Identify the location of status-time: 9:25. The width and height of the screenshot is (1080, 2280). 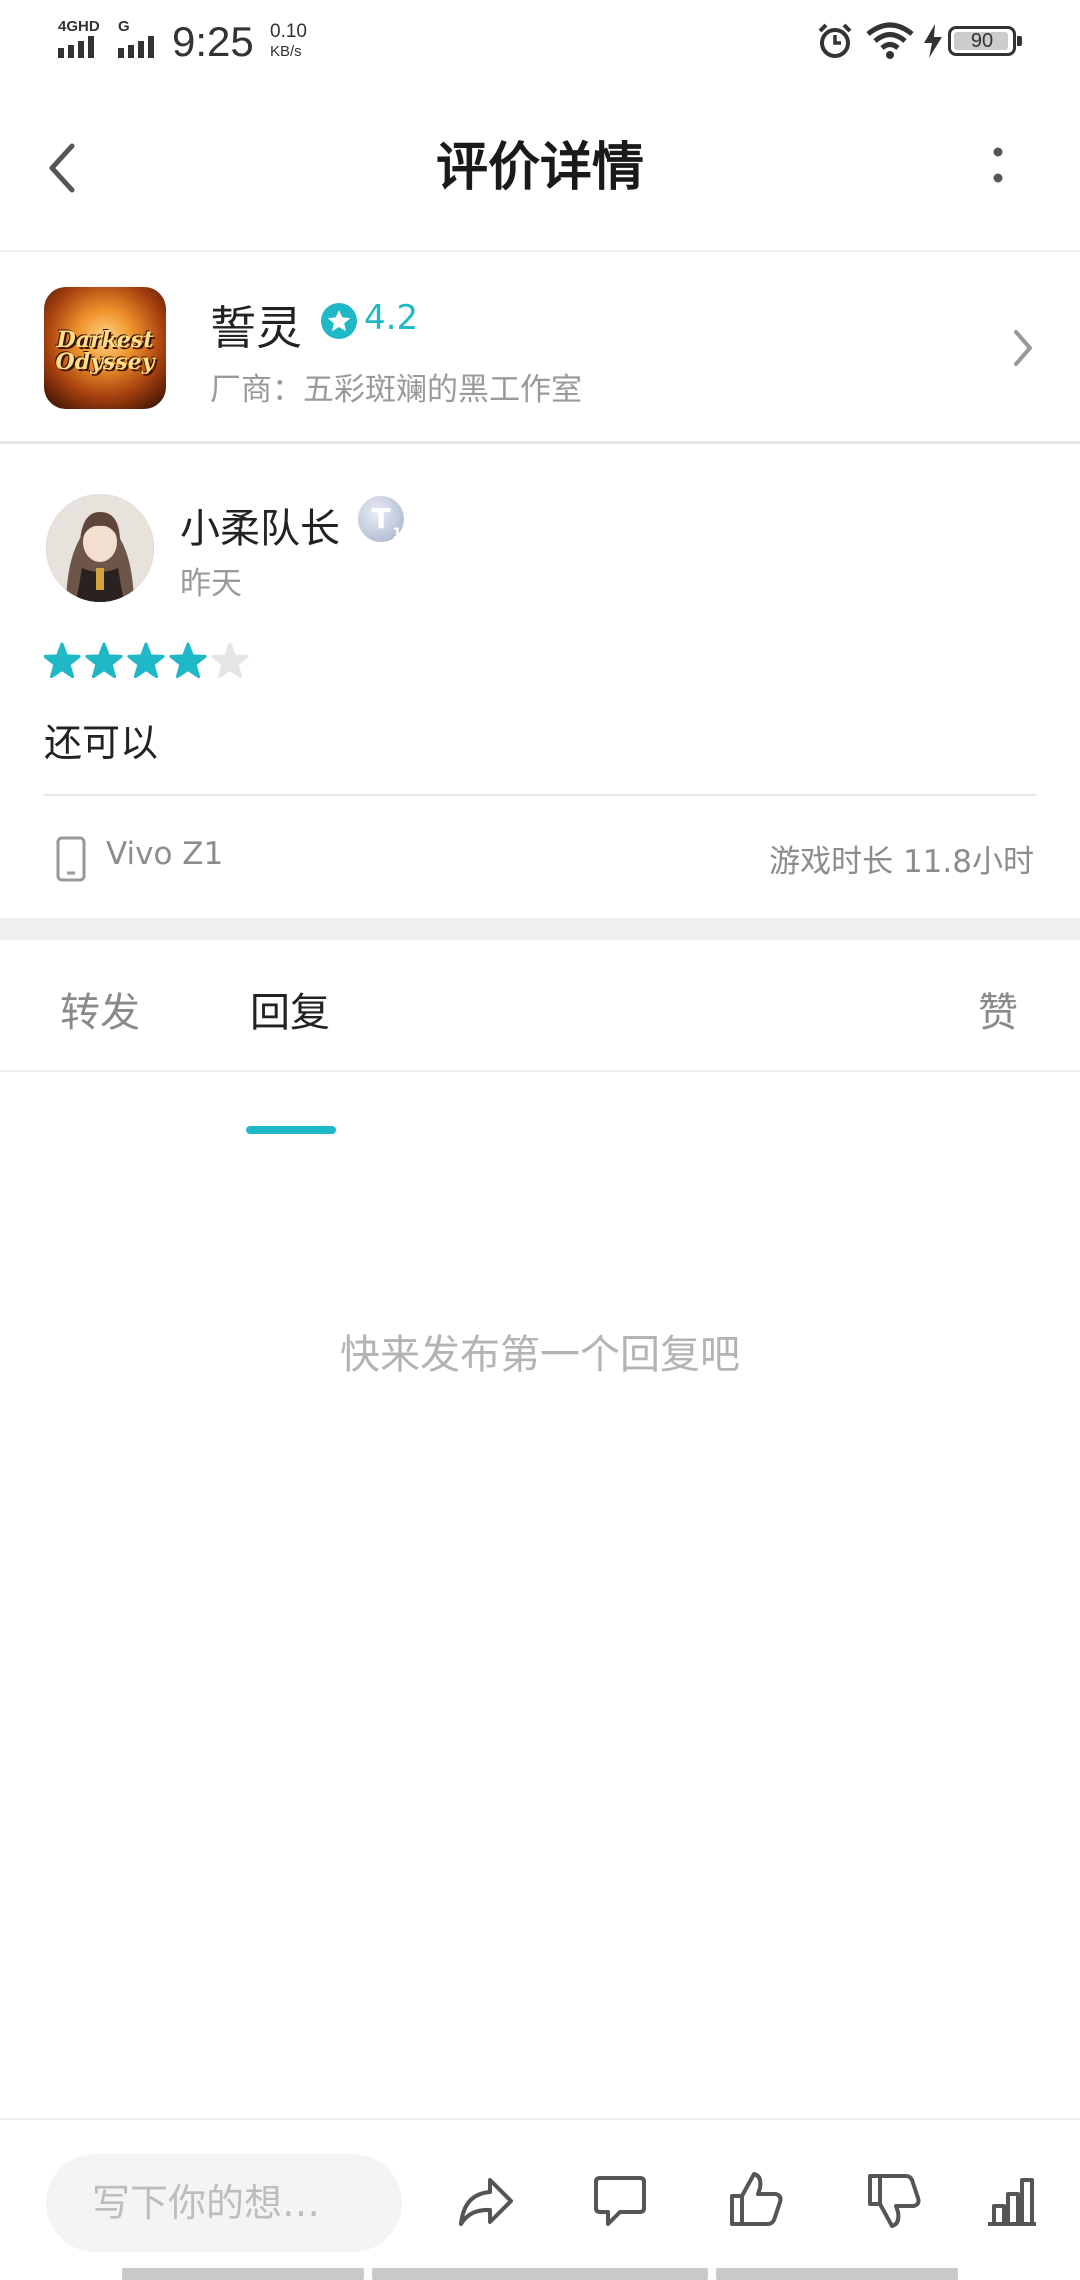
(213, 41).